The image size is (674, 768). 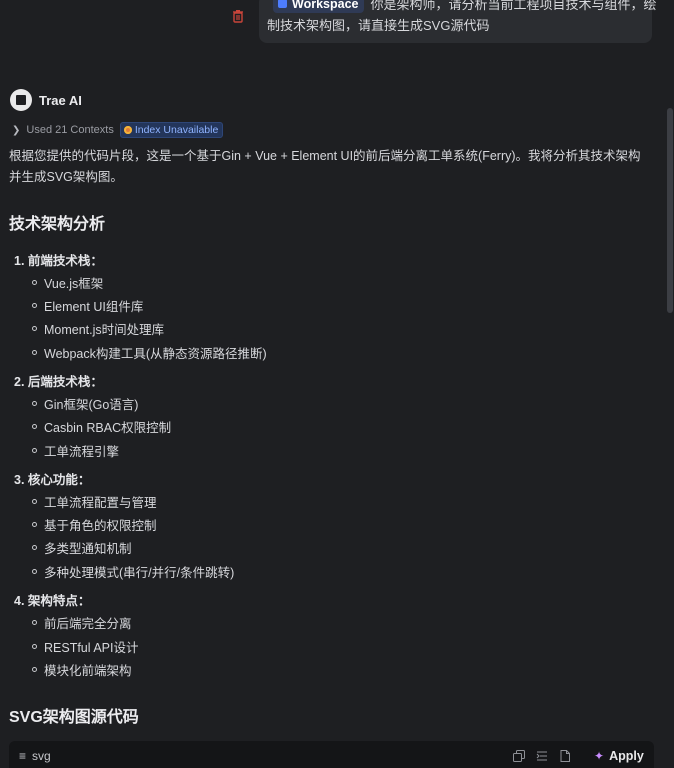 I want to click on index-status-badge: Index Unavailable, so click(x=171, y=130).